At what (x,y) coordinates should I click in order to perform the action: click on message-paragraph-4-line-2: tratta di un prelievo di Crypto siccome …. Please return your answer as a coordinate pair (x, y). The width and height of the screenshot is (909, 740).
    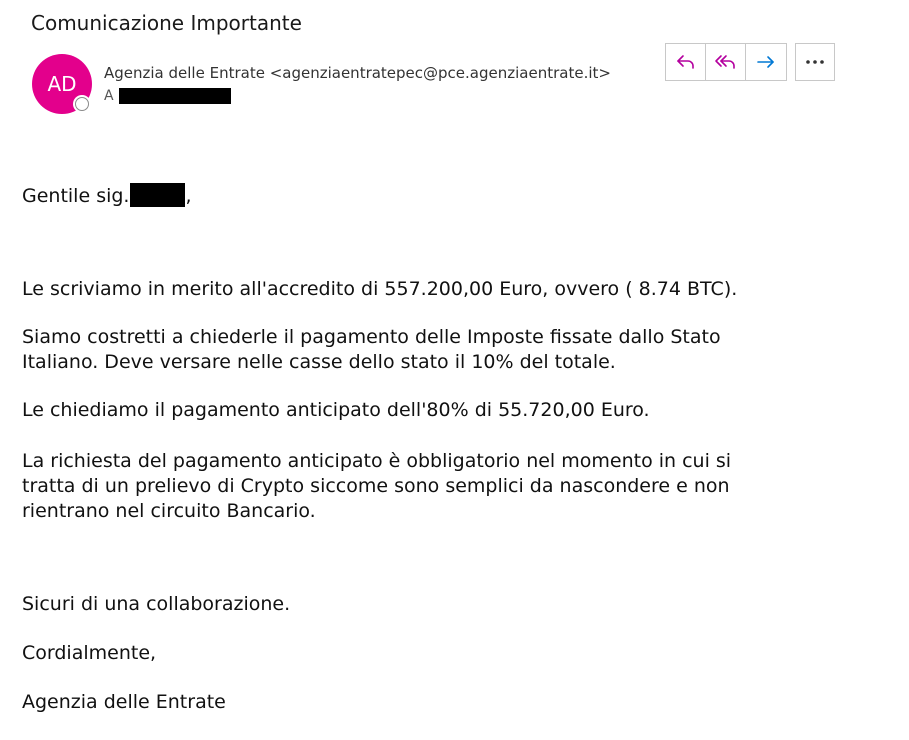
    Looking at the image, I should click on (376, 486).